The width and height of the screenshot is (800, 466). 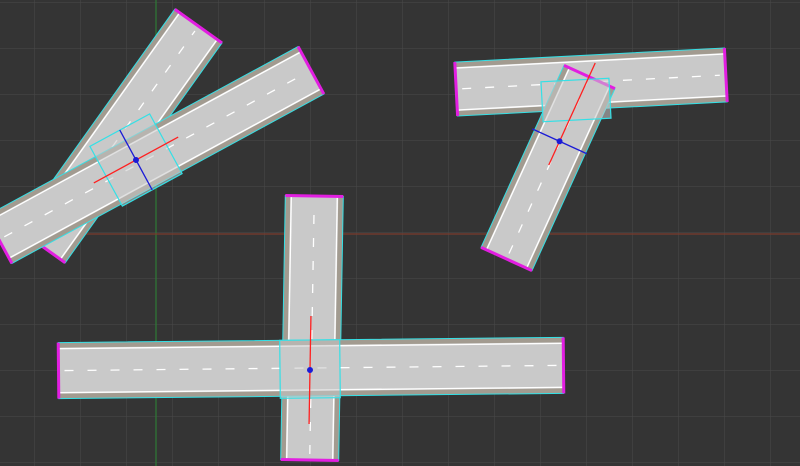 I want to click on road-segment, so click(x=312, y=328).